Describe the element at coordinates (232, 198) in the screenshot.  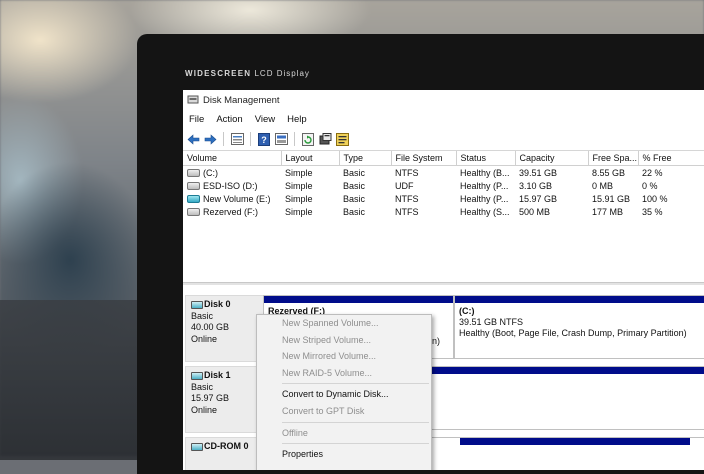
I see `volume-cell: New Volume (E:)` at that location.